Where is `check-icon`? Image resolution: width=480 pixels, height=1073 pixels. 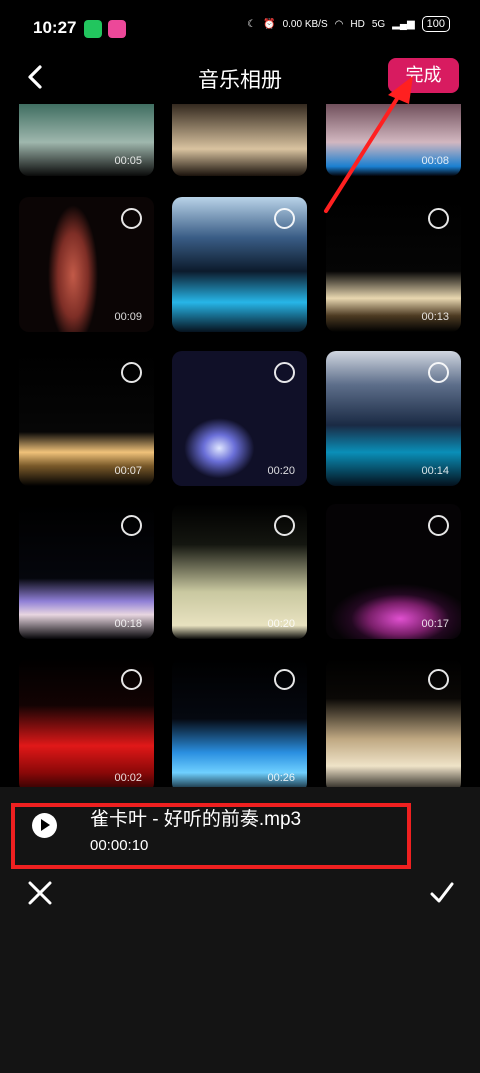 check-icon is located at coordinates (442, 893).